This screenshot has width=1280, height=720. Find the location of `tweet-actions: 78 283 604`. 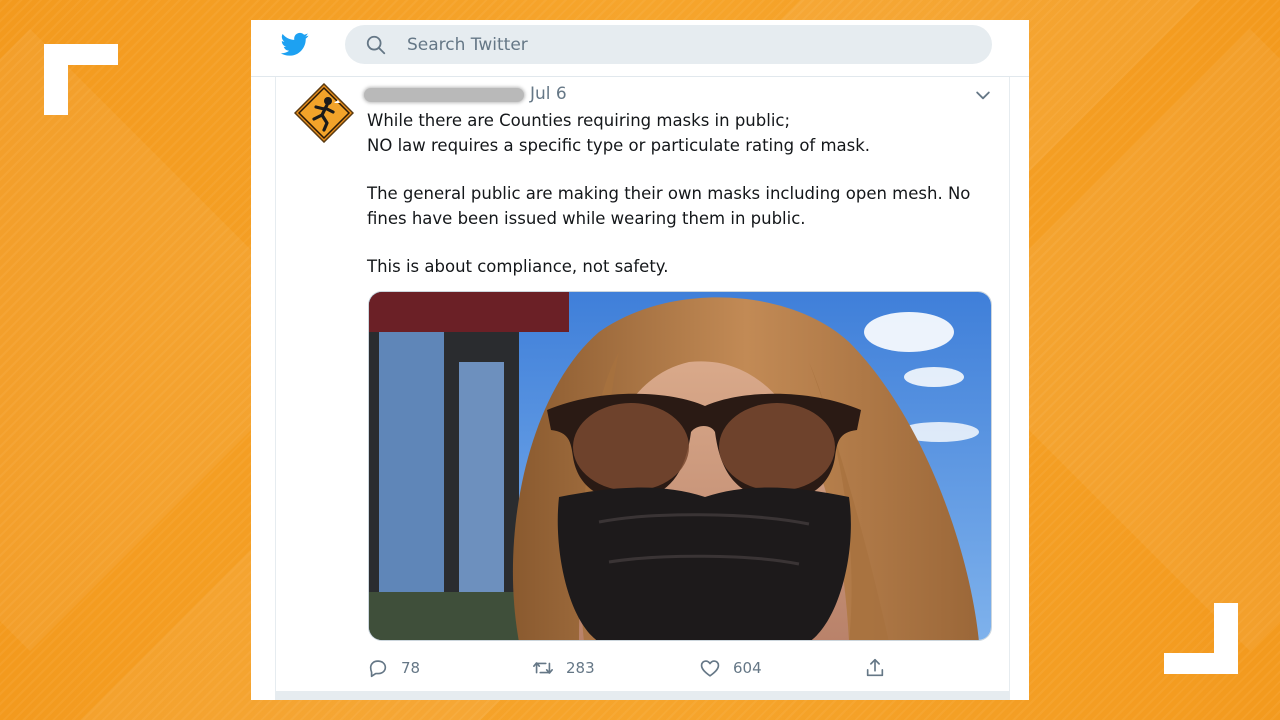

tweet-actions: 78 283 604 is located at coordinates (647, 668).